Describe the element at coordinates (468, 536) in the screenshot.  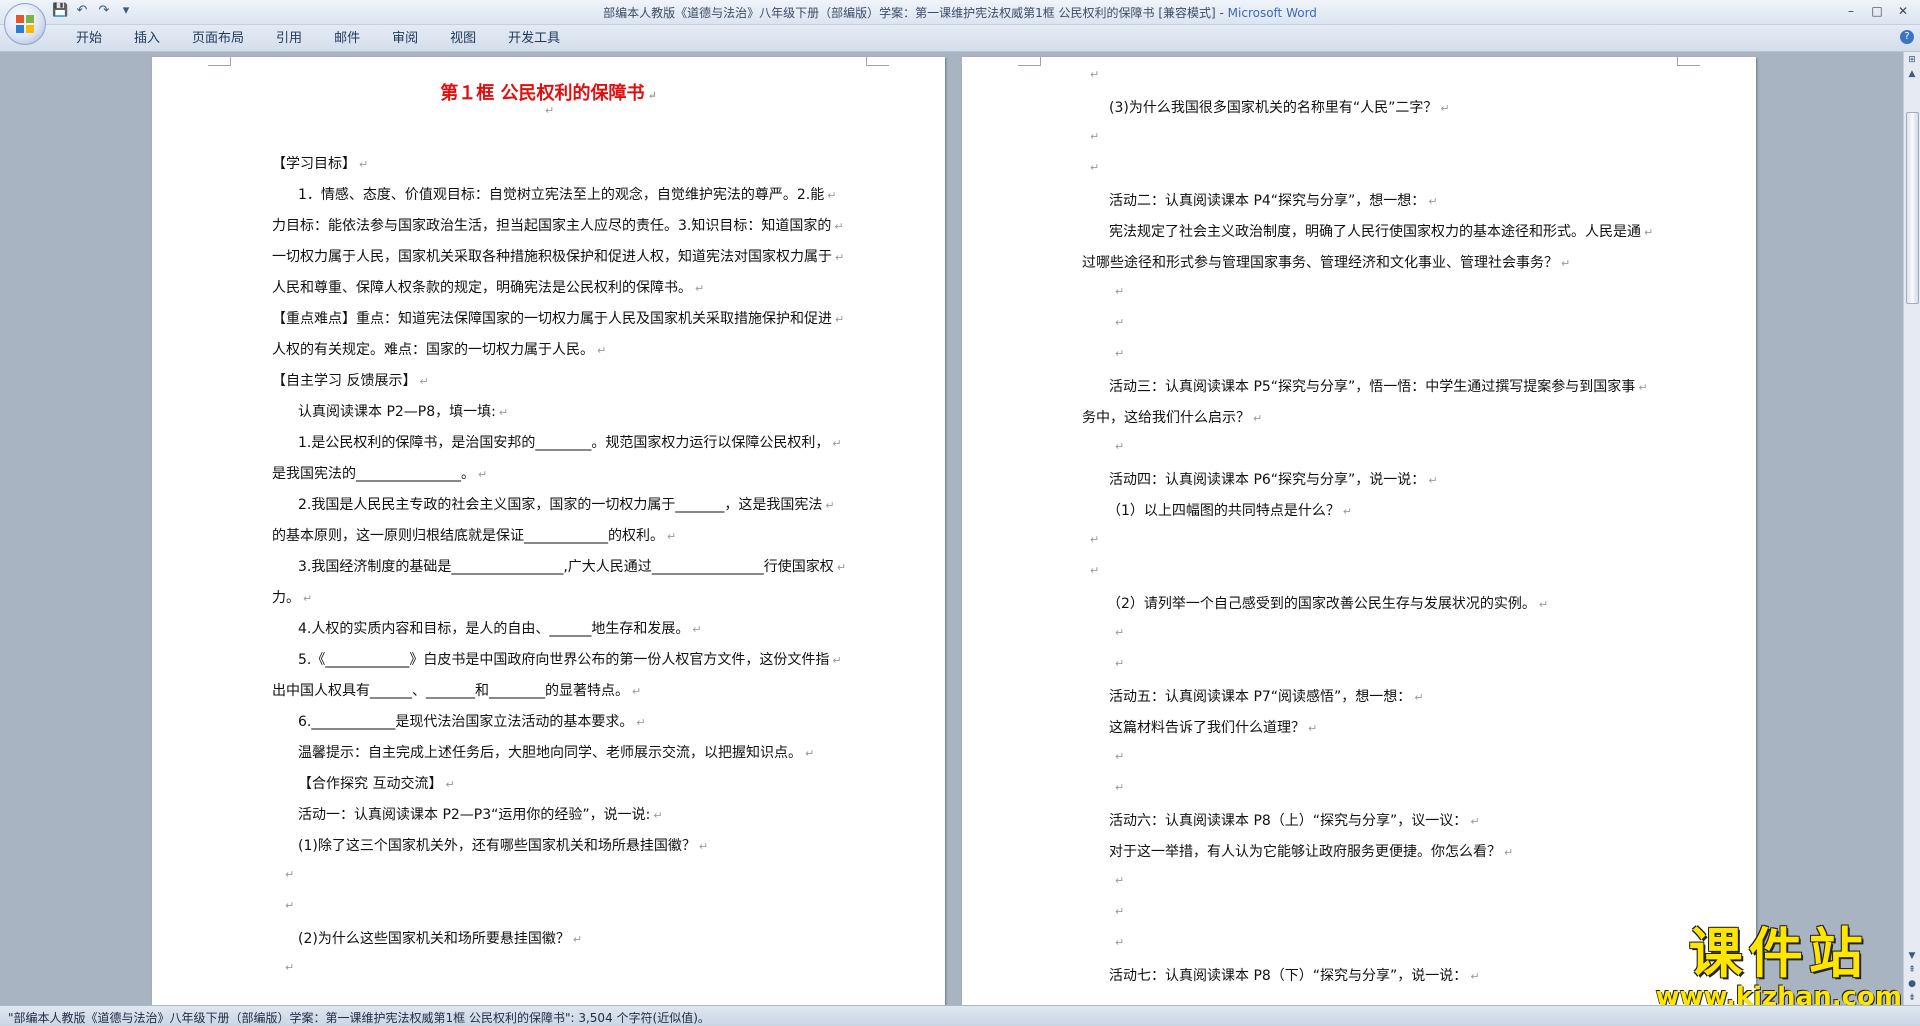
I see `line-text: 的基本原则，这一原则归根结底就是保证____________的权利。` at that location.